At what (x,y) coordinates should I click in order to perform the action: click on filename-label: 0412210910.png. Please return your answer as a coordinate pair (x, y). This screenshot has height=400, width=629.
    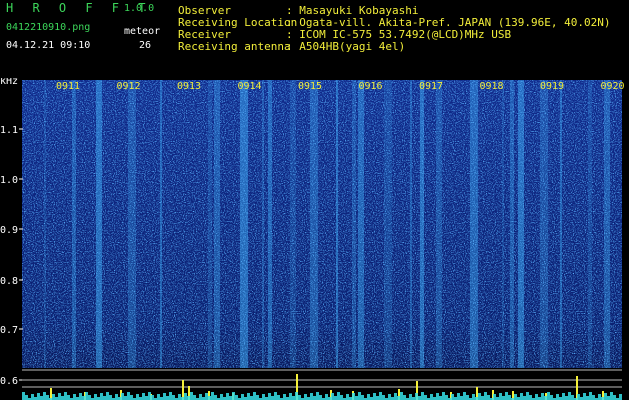
    Looking at the image, I should click on (48, 27).